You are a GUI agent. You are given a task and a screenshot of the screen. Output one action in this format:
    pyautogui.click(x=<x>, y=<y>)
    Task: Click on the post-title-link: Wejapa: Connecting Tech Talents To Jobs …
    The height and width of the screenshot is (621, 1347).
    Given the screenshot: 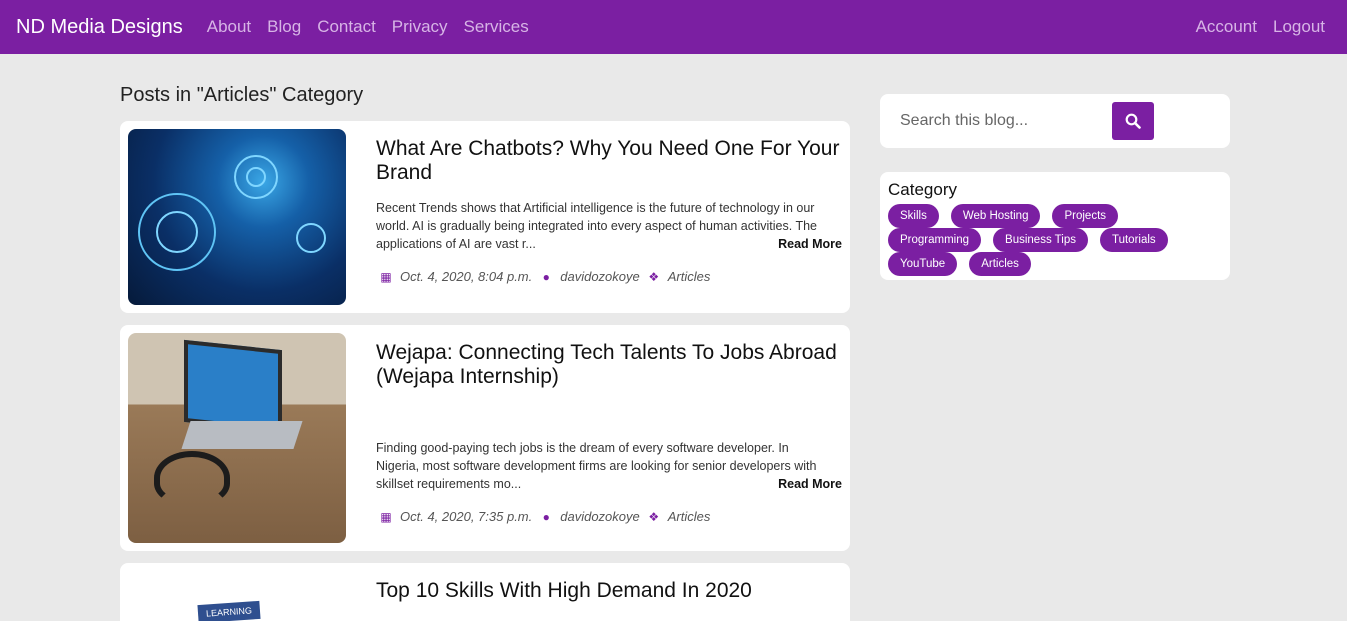 What is the action you would take?
    pyautogui.click(x=609, y=365)
    